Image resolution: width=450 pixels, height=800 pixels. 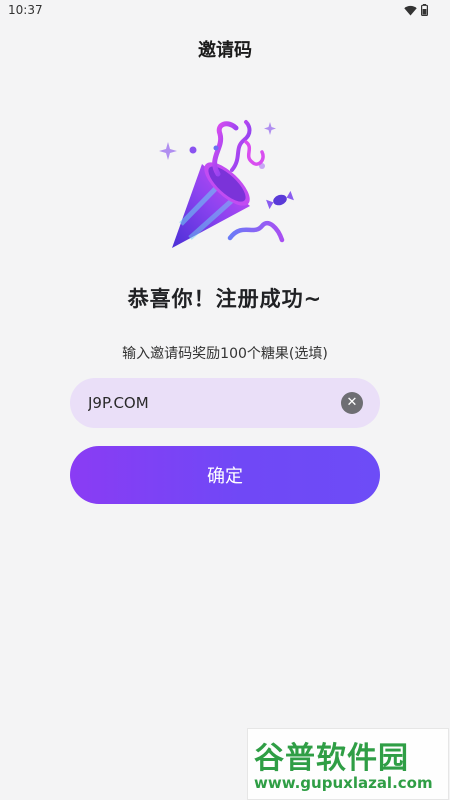 I want to click on success-headline: 恭喜你！注册成功~, so click(x=225, y=299).